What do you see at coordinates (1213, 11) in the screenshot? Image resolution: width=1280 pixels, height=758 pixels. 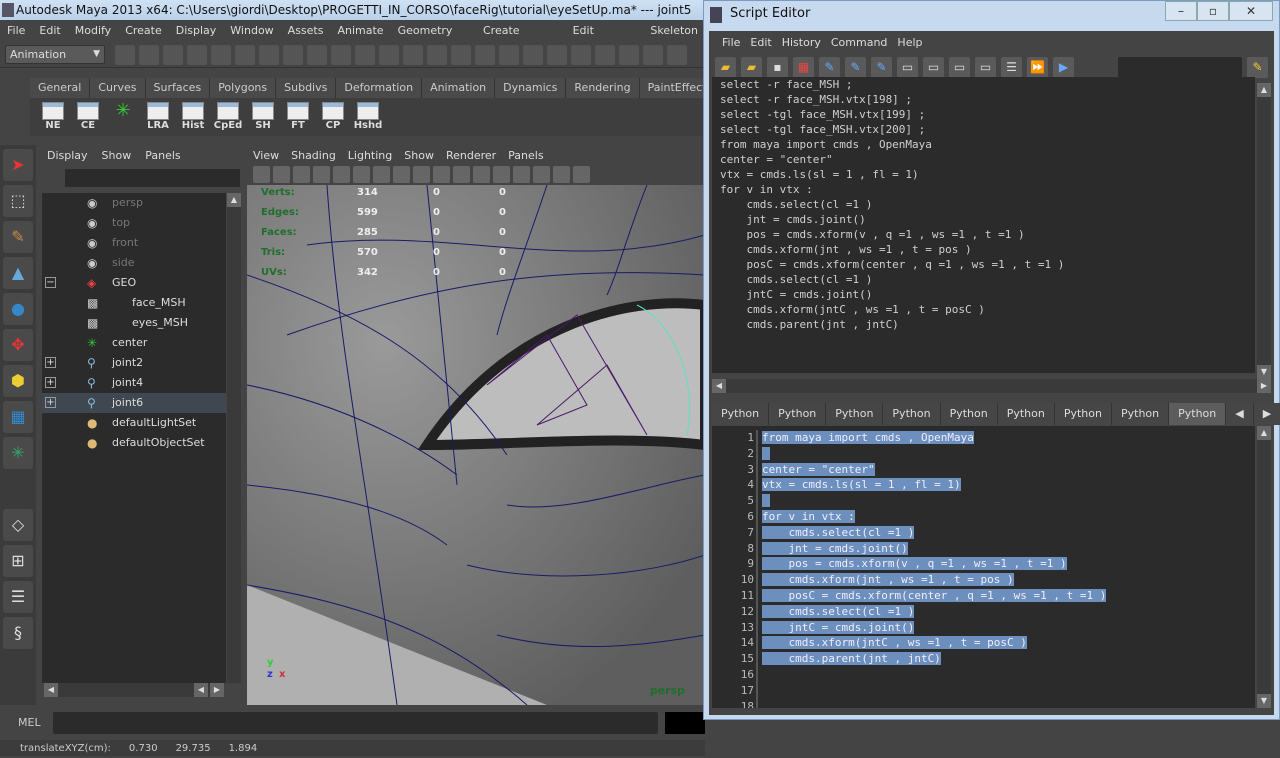 I see `maximize-button: ▫` at bounding box center [1213, 11].